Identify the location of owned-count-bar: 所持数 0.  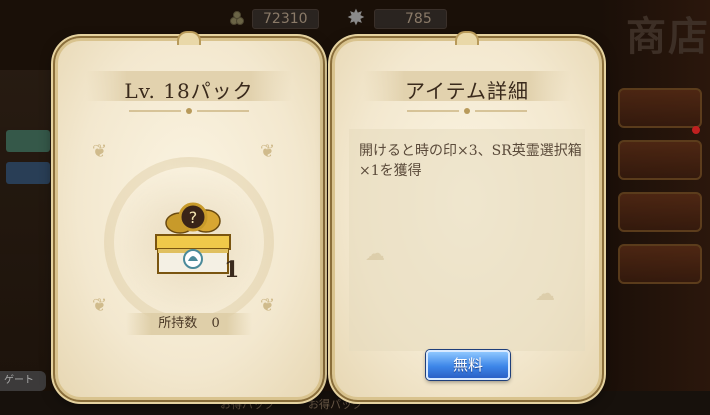
(189, 324).